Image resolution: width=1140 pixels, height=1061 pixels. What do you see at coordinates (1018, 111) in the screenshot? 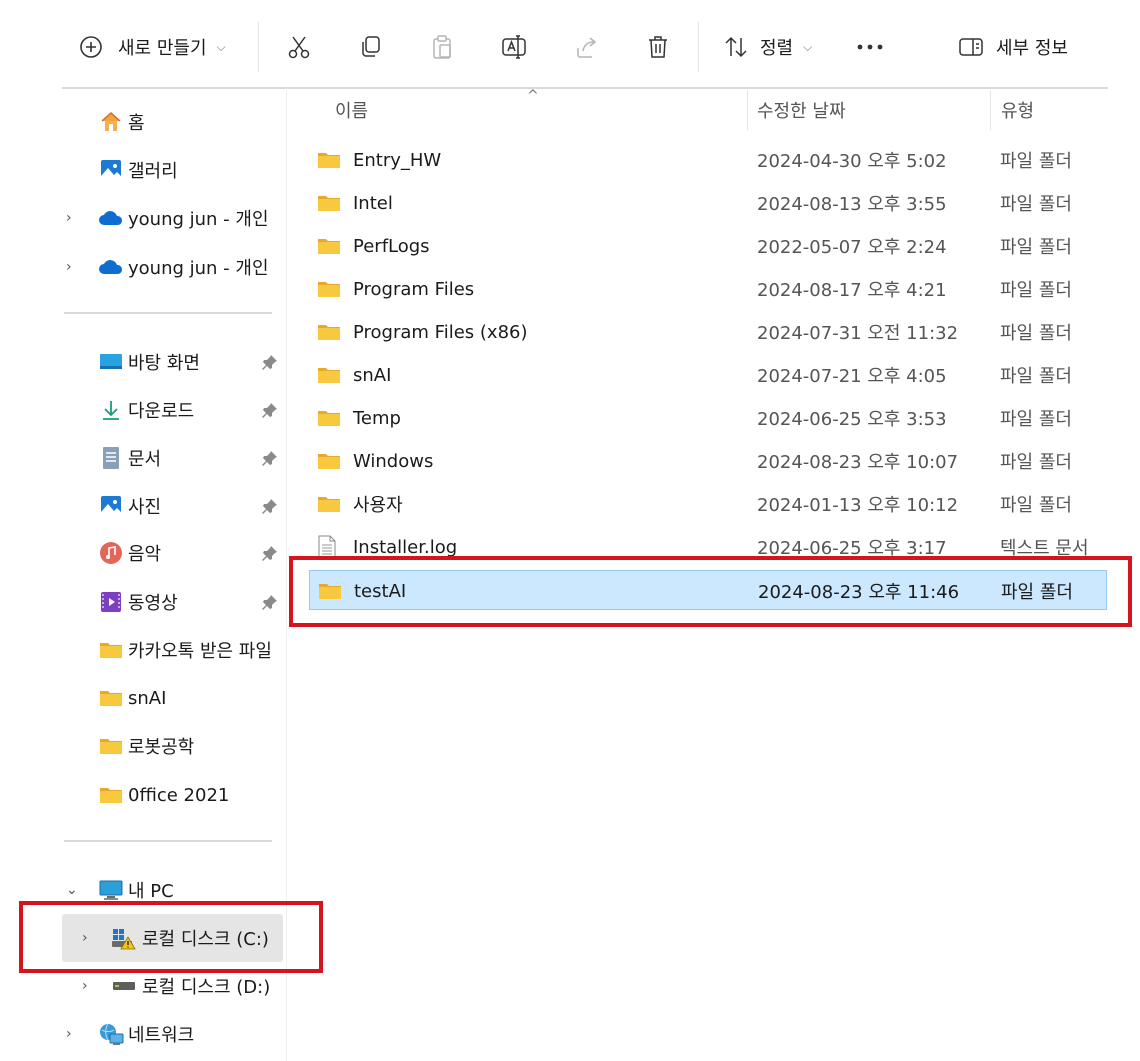
I see `column-header-label: 유형` at bounding box center [1018, 111].